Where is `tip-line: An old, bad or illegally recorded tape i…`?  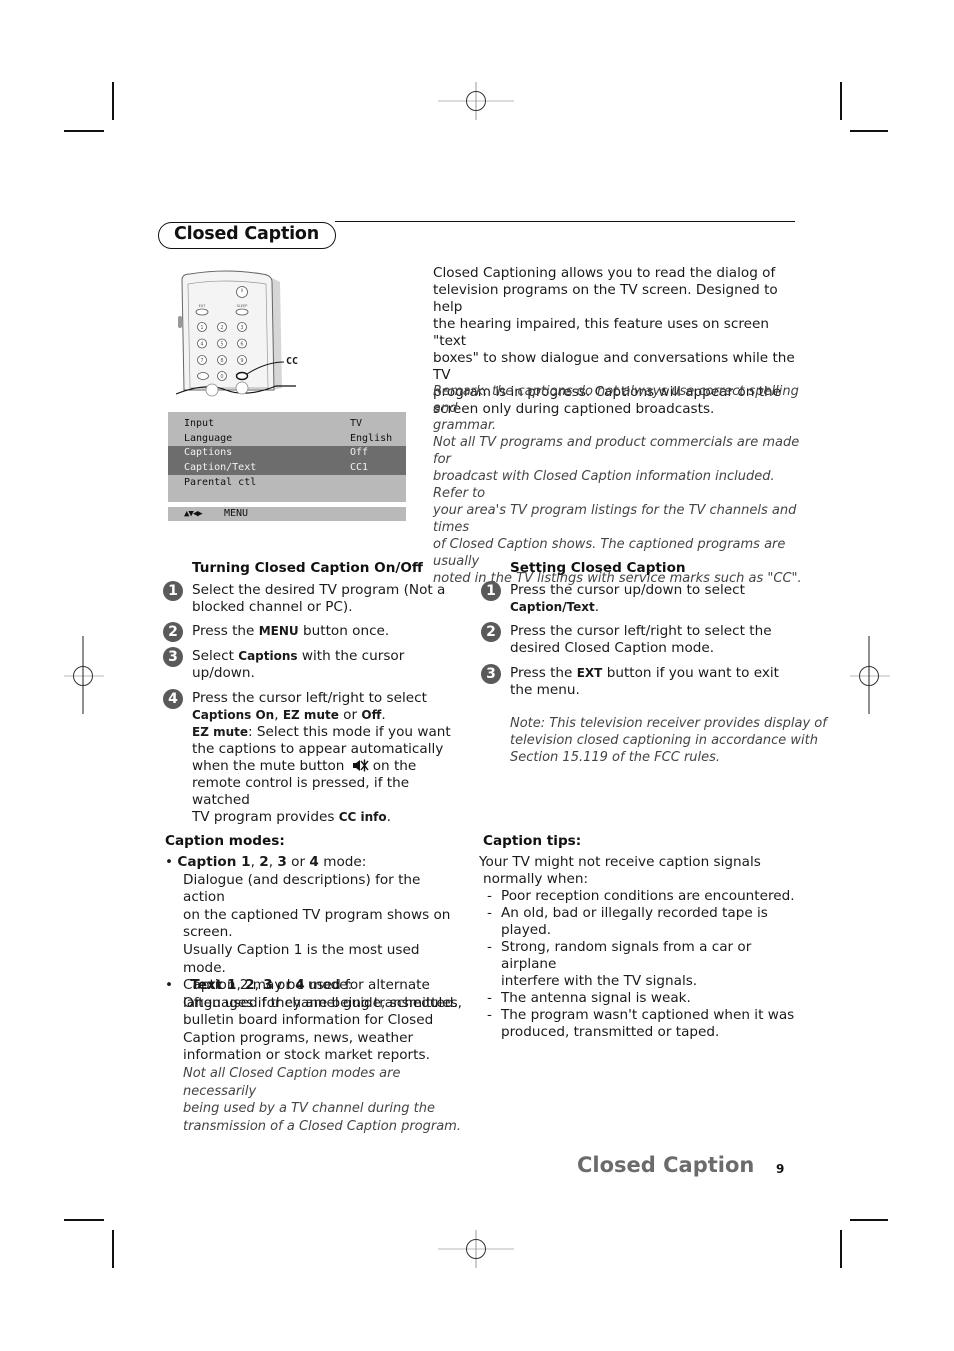
tip-line: An old, bad or illegally recorded tape i… is located at coordinates (634, 913).